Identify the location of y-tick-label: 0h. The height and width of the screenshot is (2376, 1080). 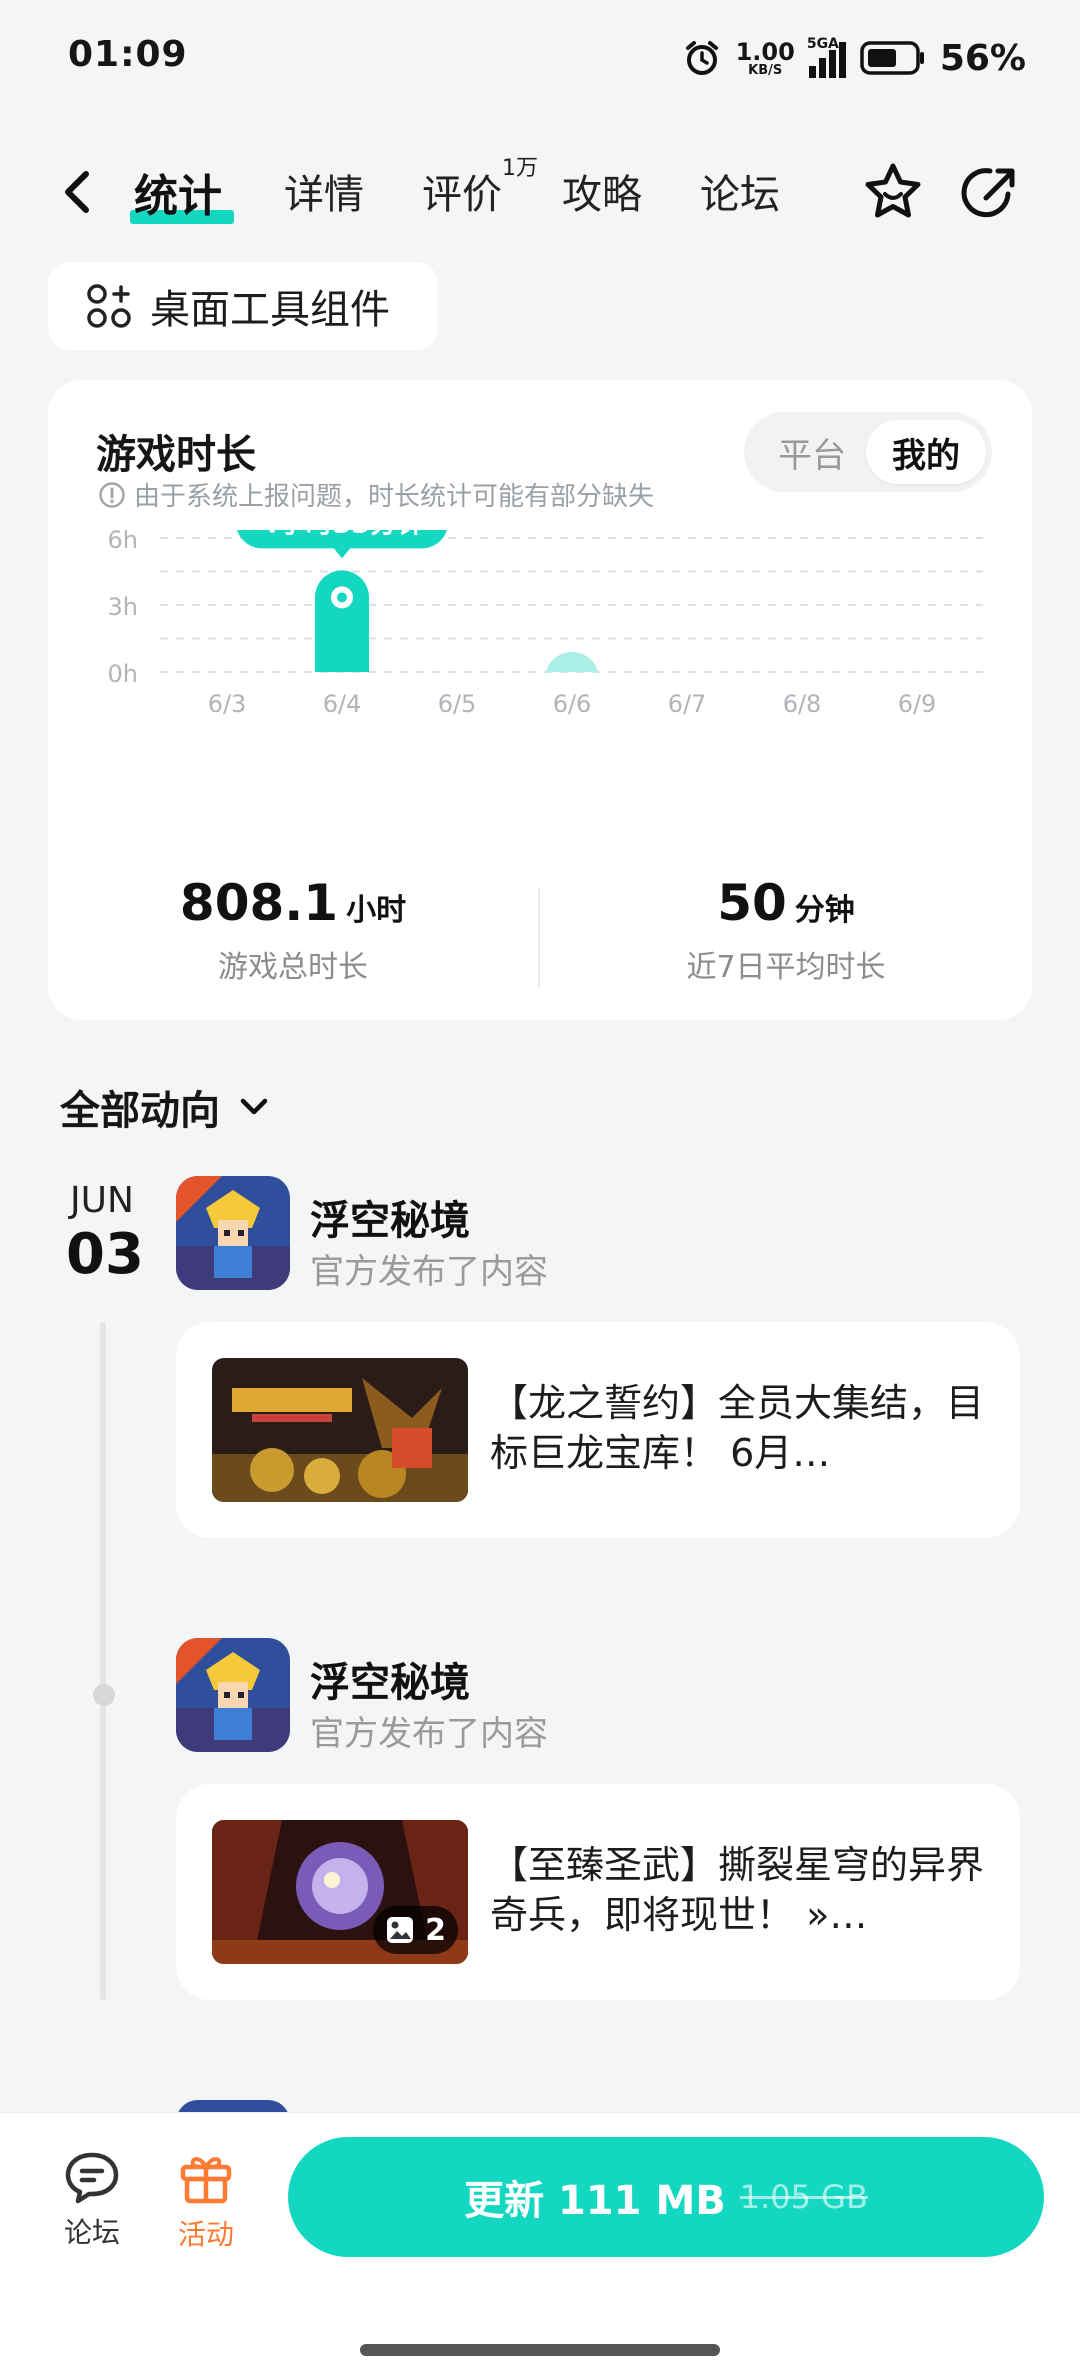
(123, 674).